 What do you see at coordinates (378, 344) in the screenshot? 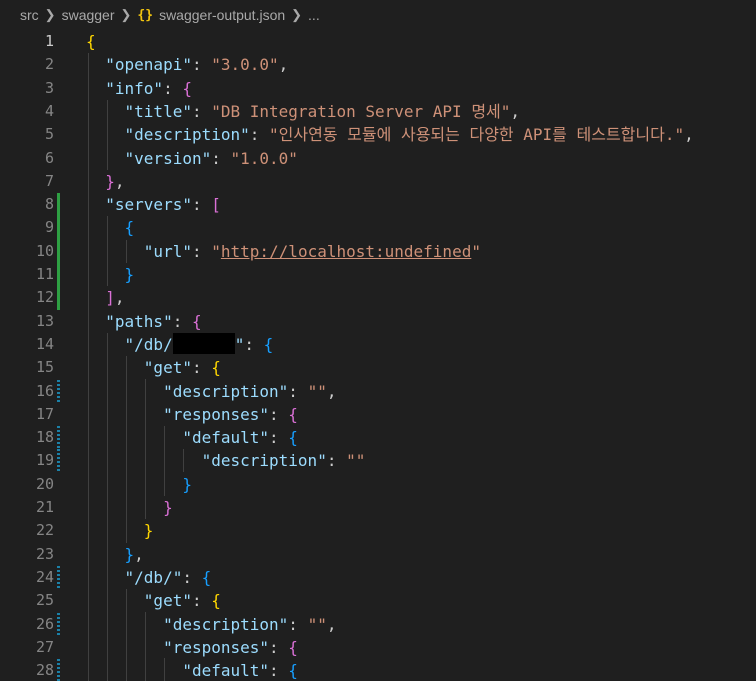
I see `code-line: 14 "/db/": {` at bounding box center [378, 344].